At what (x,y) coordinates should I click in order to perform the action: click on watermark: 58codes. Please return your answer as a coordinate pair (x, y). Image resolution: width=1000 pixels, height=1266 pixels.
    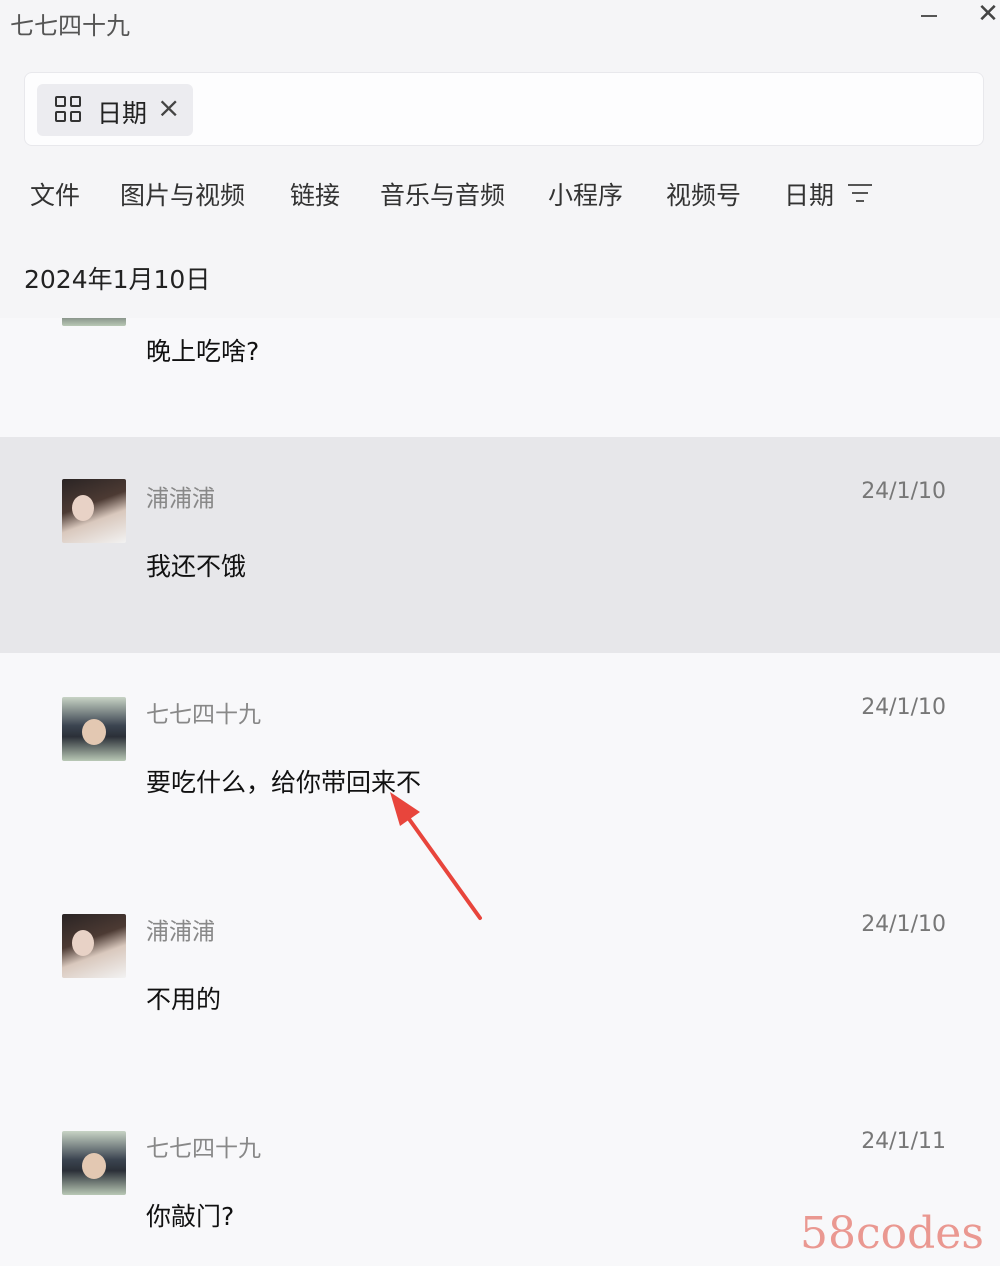
    Looking at the image, I should click on (892, 1233).